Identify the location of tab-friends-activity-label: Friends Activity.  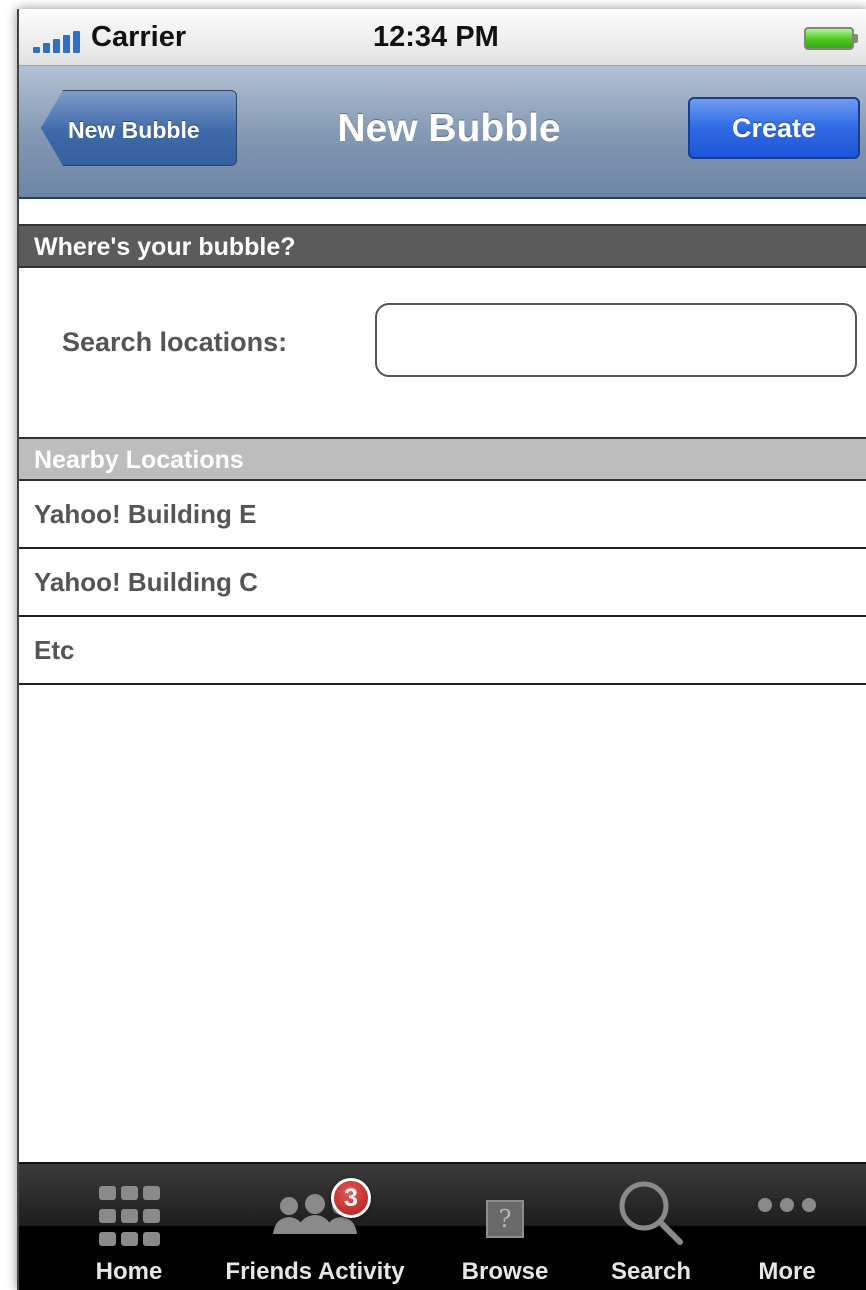
(315, 1271).